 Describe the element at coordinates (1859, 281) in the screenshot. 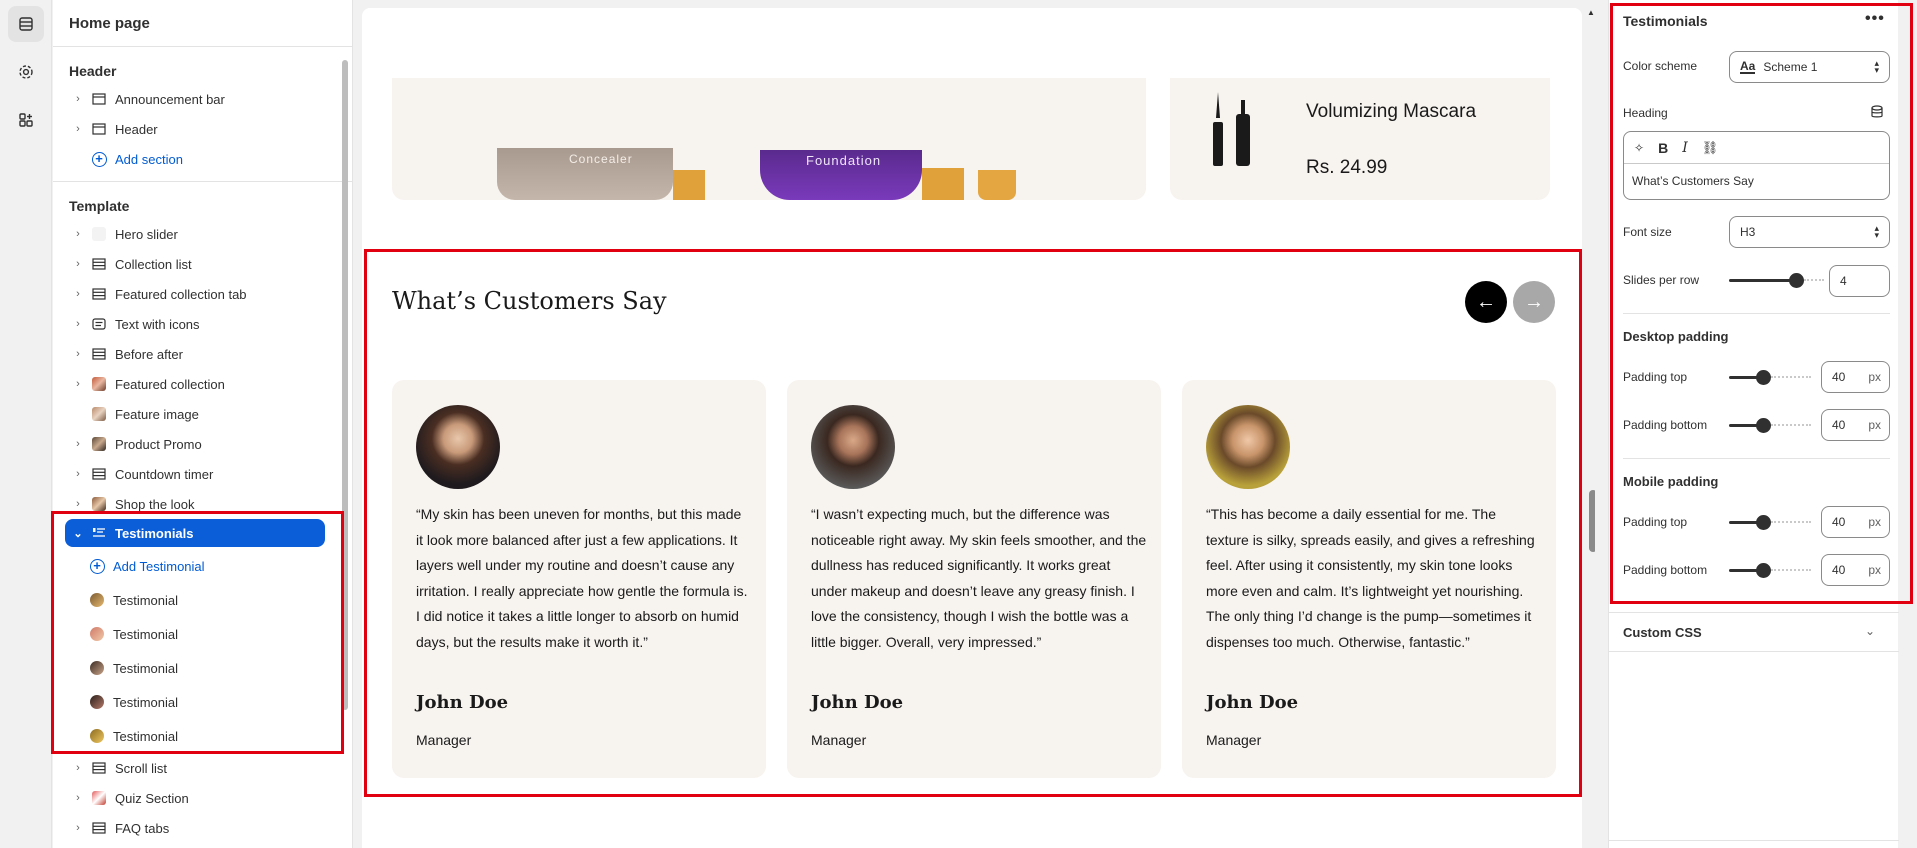

I see `slides-per-row-input: 4` at that location.